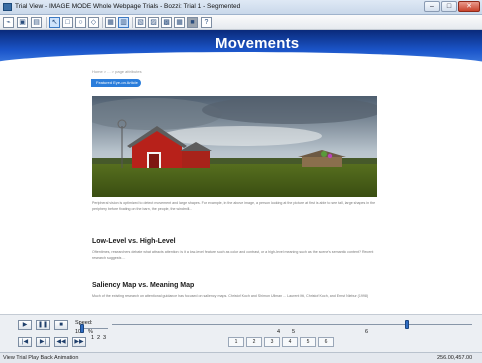  I want to click on speed-slider, so click(95, 328).